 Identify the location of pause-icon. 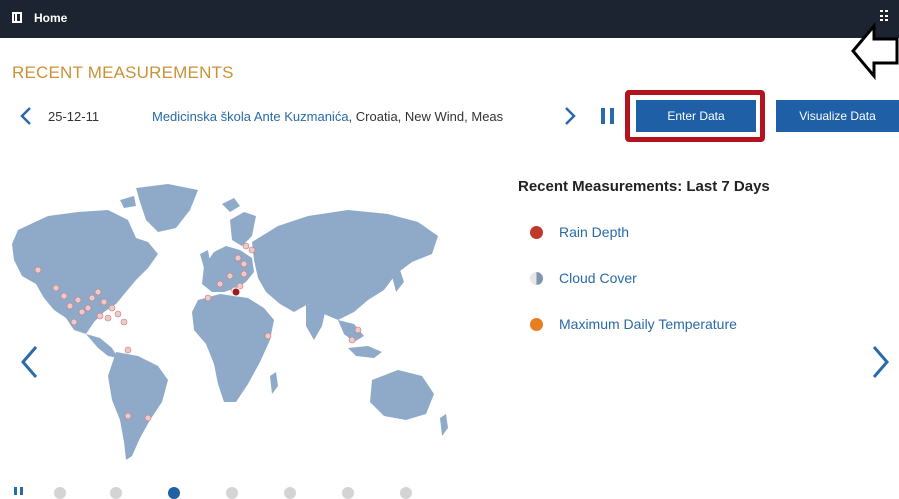
(608, 116).